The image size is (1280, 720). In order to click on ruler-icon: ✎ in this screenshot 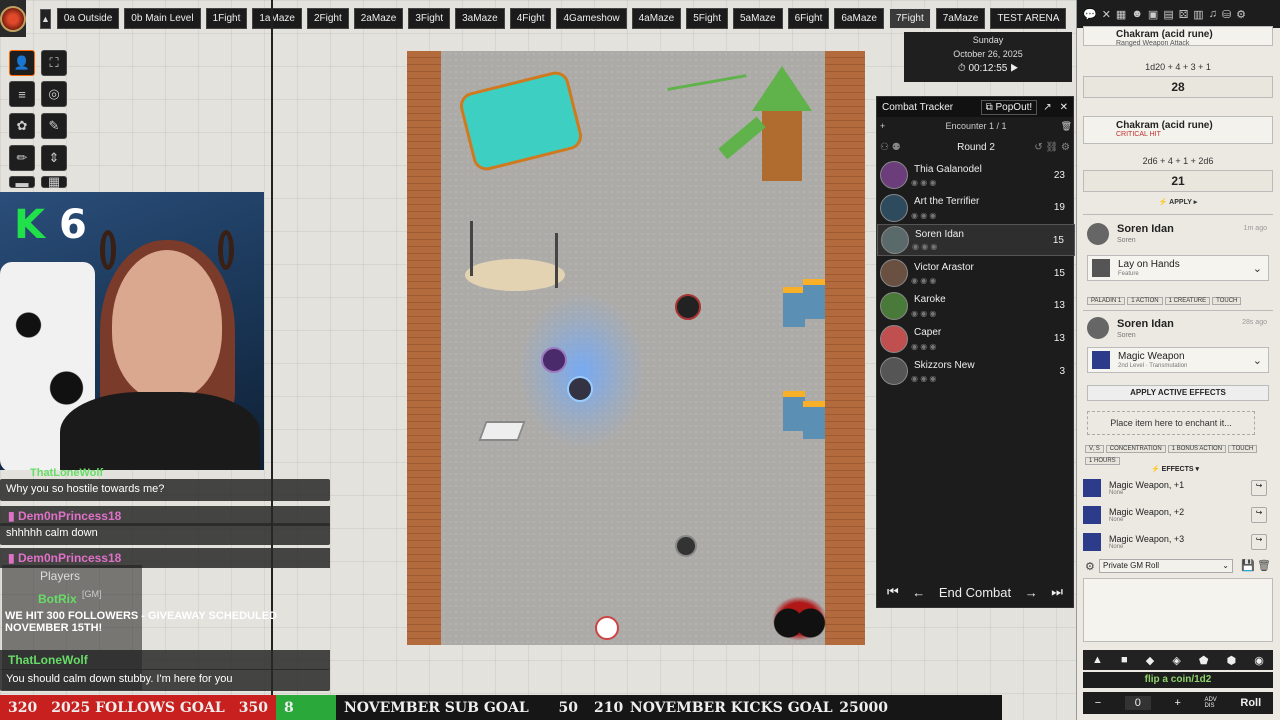, I will do `click(54, 126)`.